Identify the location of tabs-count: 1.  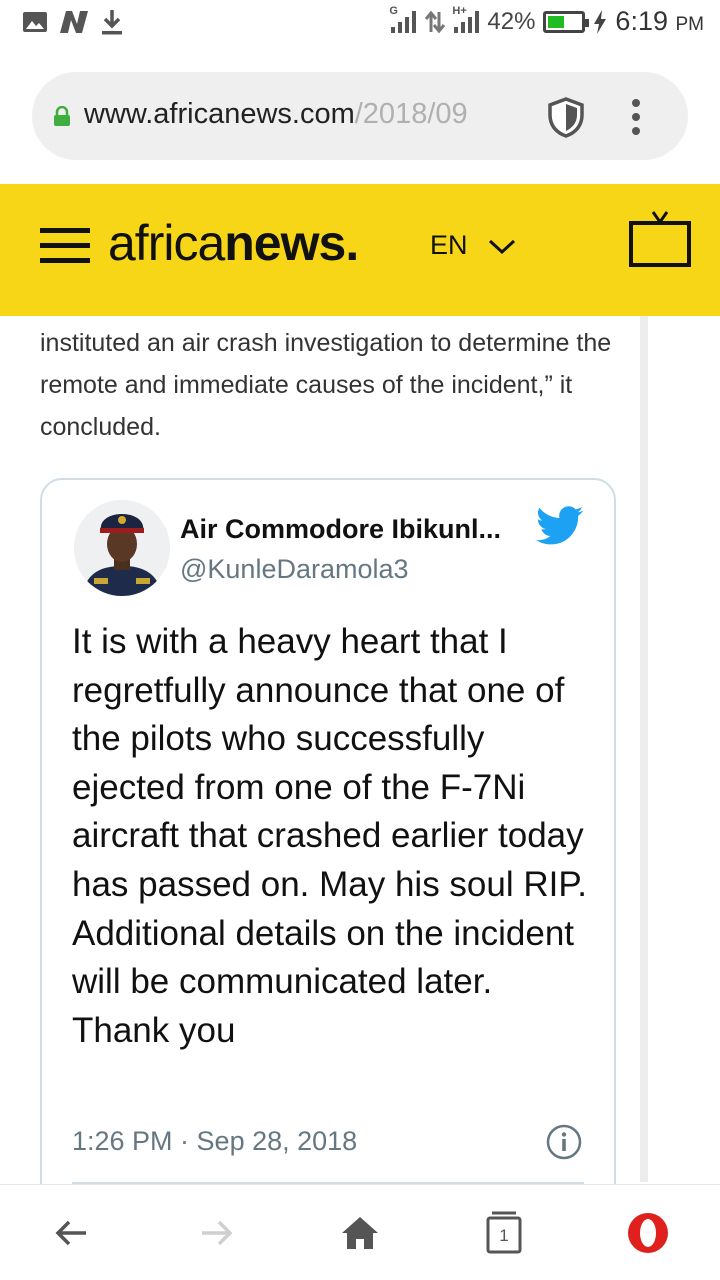
(504, 1235).